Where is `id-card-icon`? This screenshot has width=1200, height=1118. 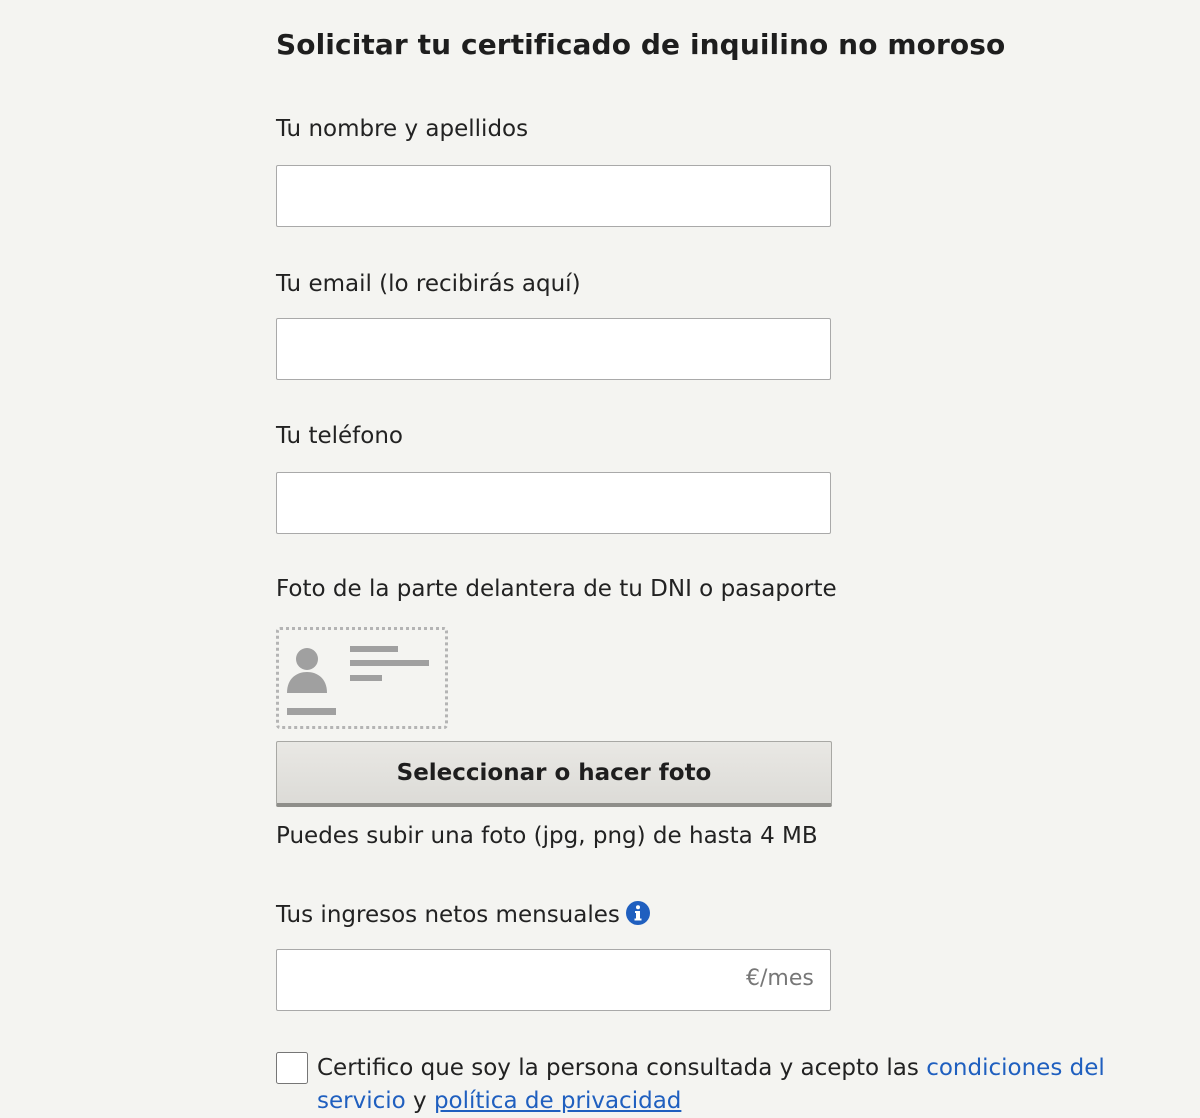 id-card-icon is located at coordinates (358, 680).